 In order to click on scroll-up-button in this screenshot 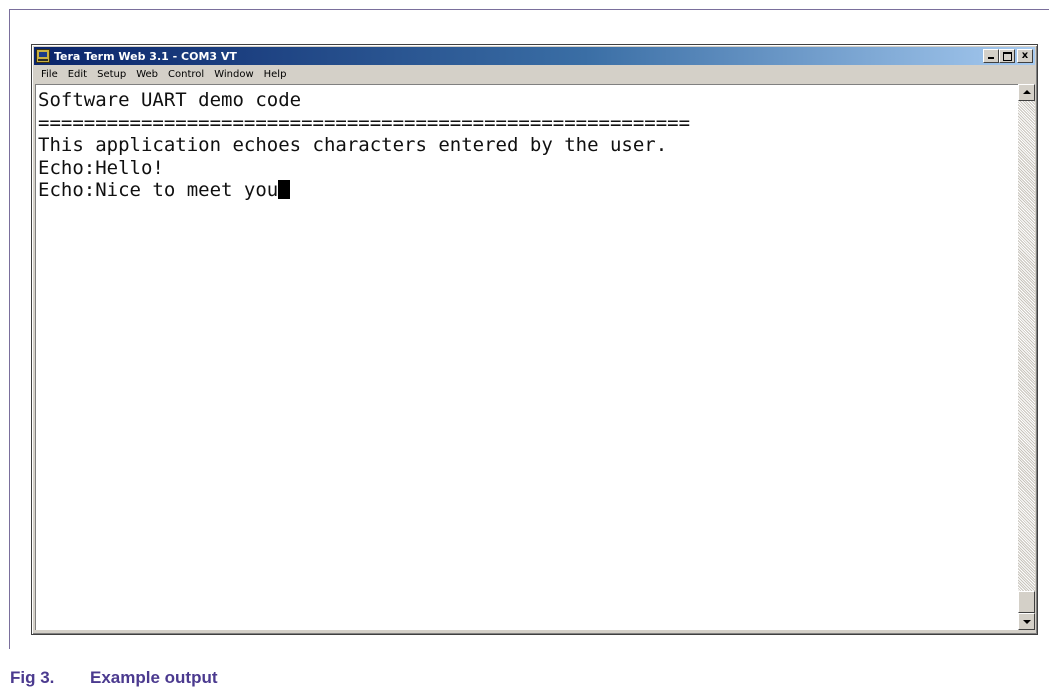, I will do `click(1026, 92)`.